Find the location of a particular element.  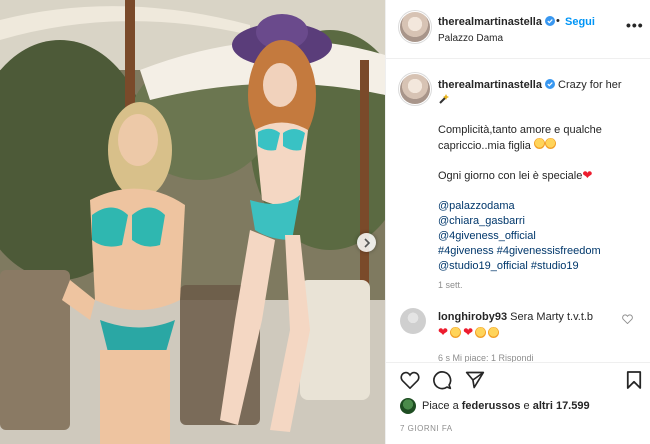

post-username: therealmartinastella is located at coordinates (496, 22).